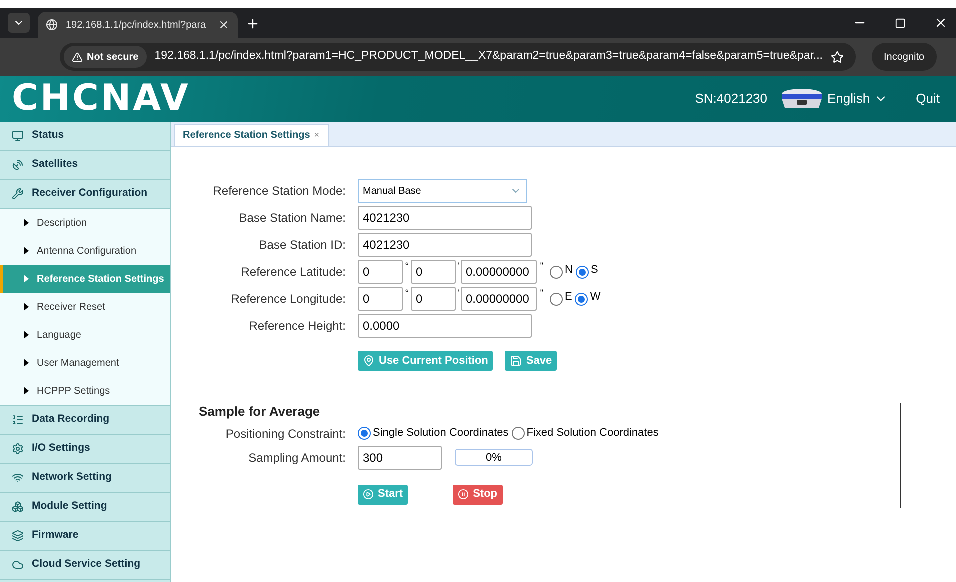 Image resolution: width=956 pixels, height=582 pixels. Describe the element at coordinates (293, 272) in the screenshot. I see `field-label: Reference Latitude:` at that location.